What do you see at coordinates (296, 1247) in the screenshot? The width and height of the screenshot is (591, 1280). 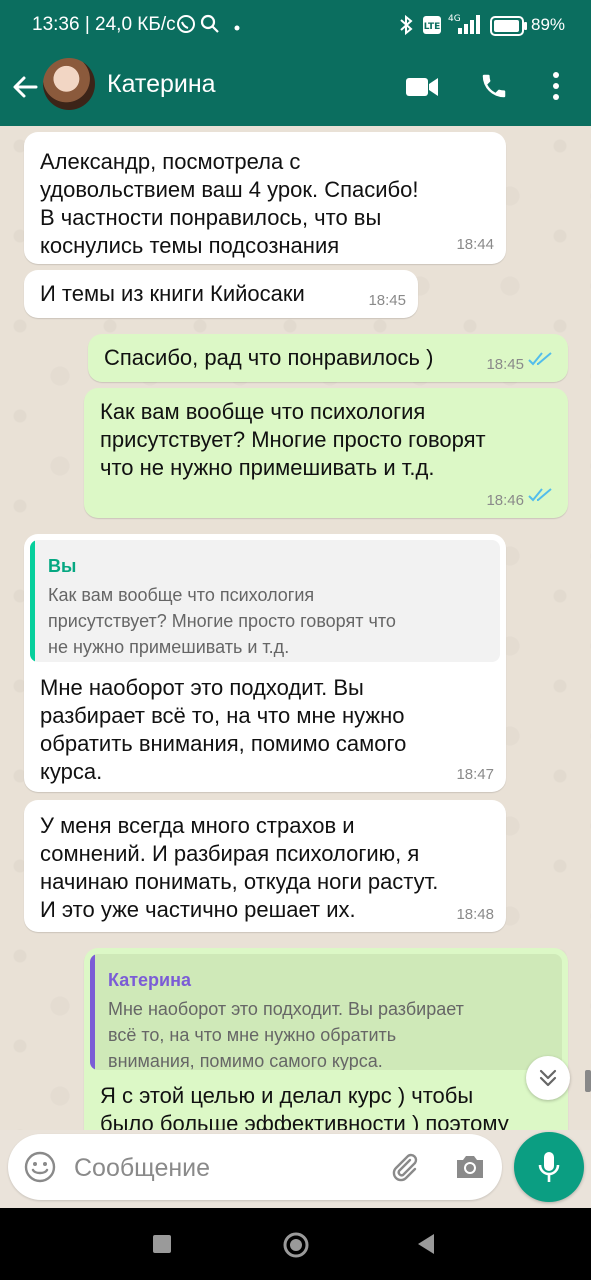 I see `home-icon` at bounding box center [296, 1247].